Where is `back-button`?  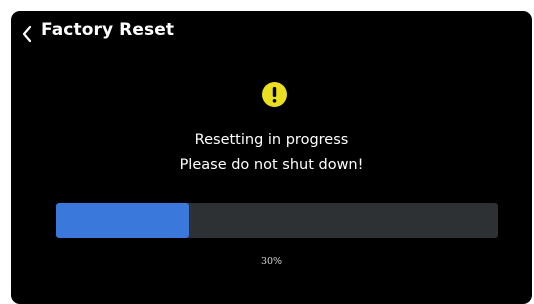
back-button is located at coordinates (27, 34).